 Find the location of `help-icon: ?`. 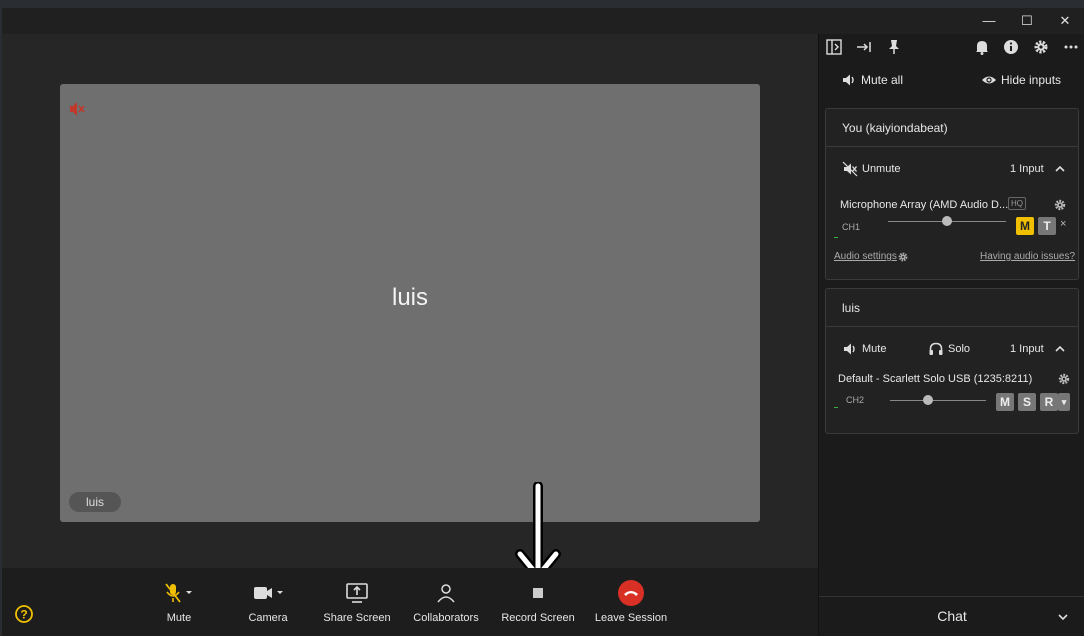

help-icon: ? is located at coordinates (24, 614).